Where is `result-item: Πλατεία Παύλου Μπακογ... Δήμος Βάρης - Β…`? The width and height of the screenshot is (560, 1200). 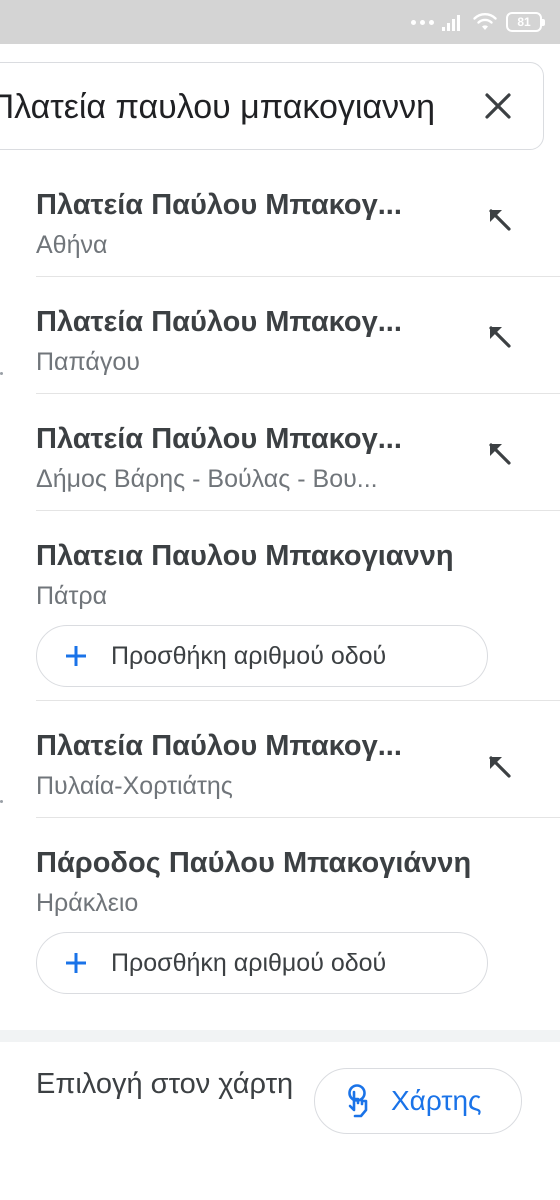 result-item: Πλατεία Παύλου Μπακογ... Δήμος Βάρης - Β… is located at coordinates (280, 452).